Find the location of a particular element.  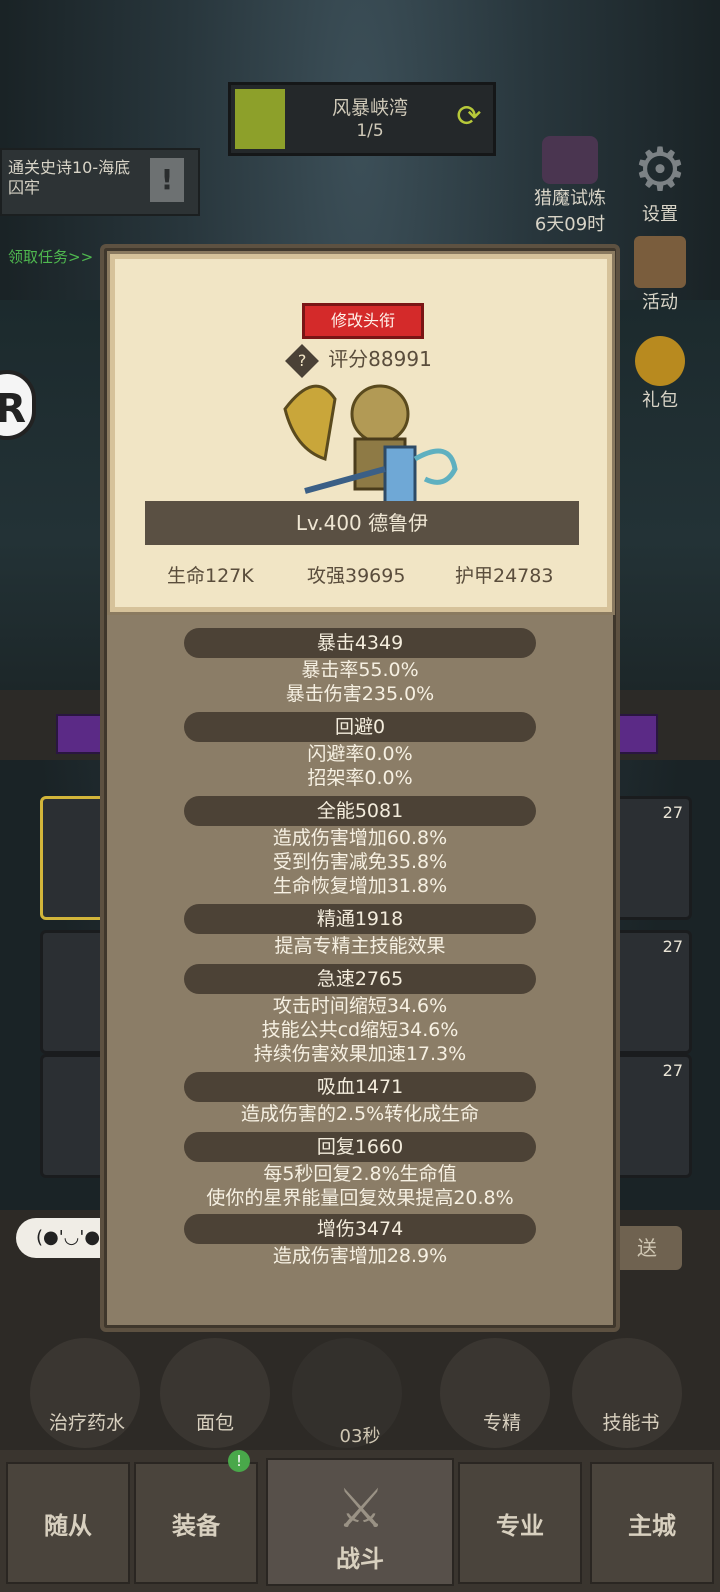

mode-title: 风暴峡湾 is located at coordinates (369, 108).